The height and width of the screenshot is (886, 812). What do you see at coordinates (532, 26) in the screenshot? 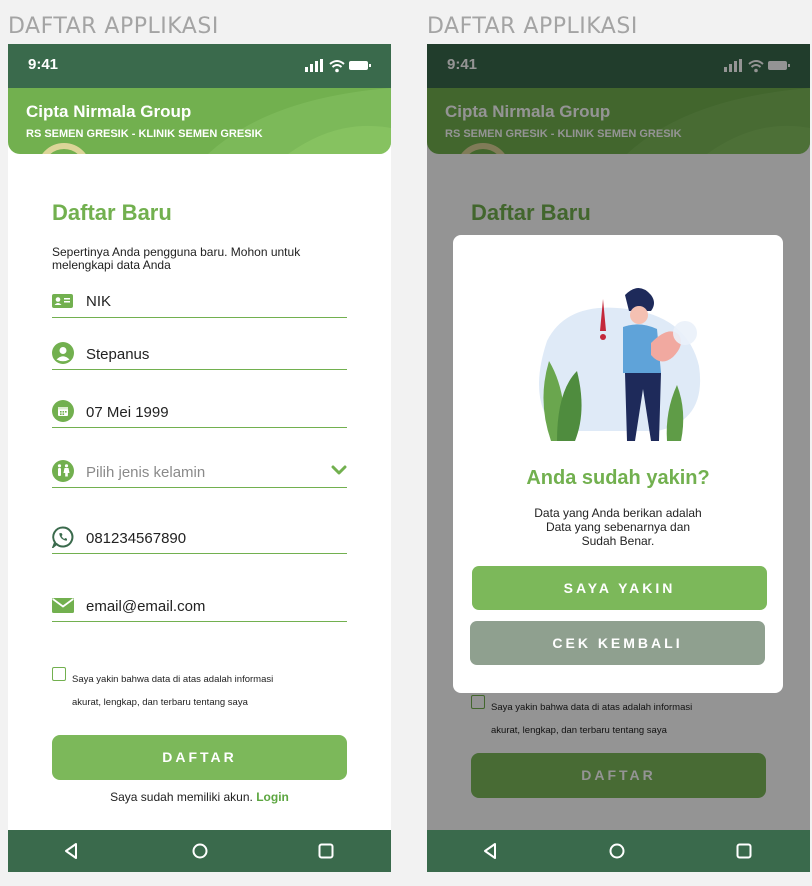
I see `frame-title-right: DAFTAR APPLIKASI` at bounding box center [532, 26].